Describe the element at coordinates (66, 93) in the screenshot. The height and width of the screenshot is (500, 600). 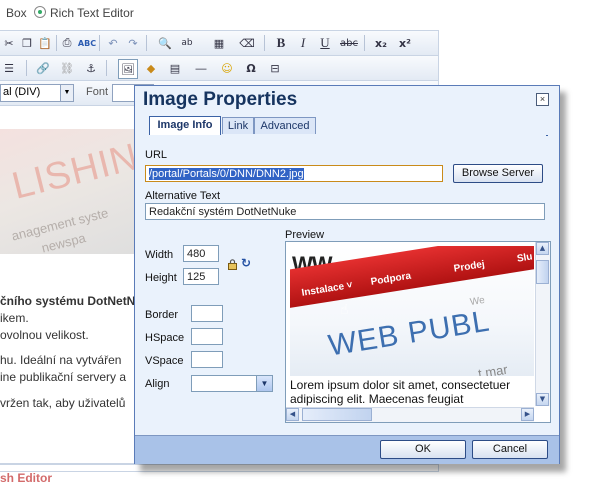
I see `chevron-down-icon: ▼` at that location.